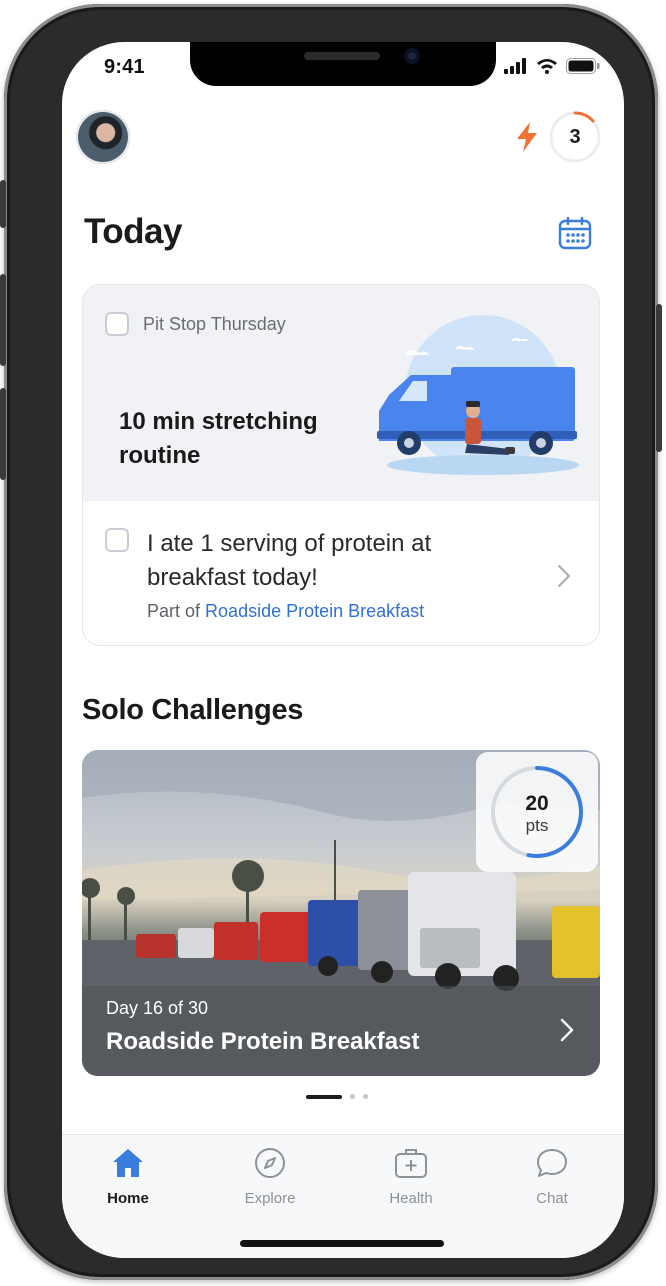 The height and width of the screenshot is (1286, 666). What do you see at coordinates (314, 611) in the screenshot?
I see `challenge-link: Roadside Protein Breakfast` at bounding box center [314, 611].